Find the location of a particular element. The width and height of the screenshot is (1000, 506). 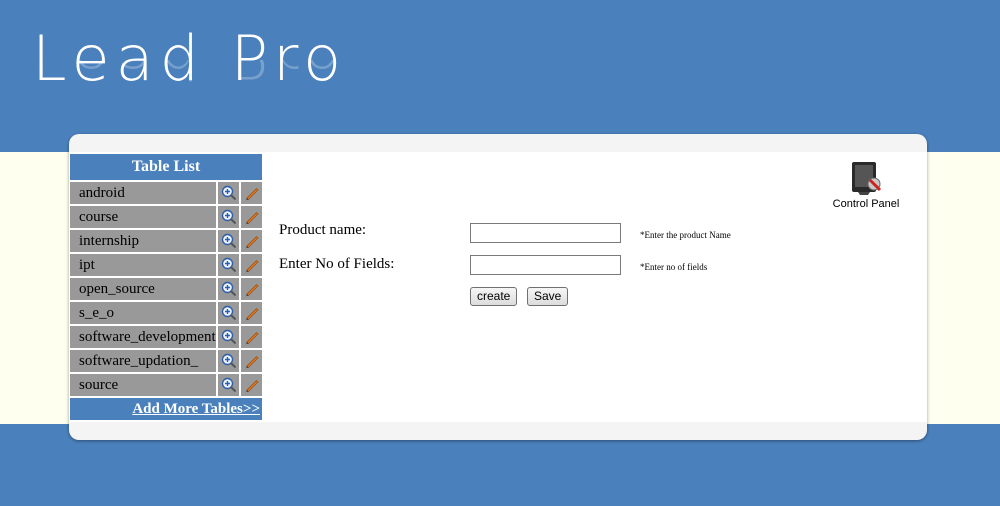

table-list-item: software_updation_ is located at coordinates (166, 361).